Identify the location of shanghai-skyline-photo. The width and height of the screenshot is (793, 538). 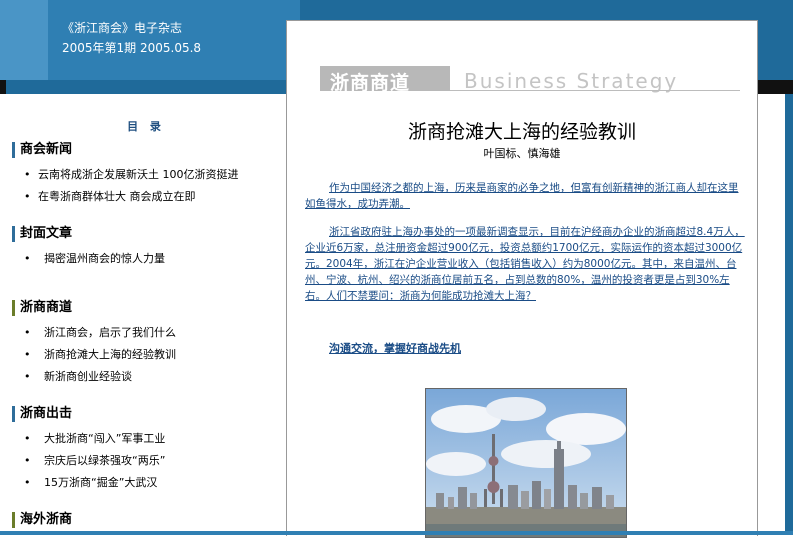
(526, 463).